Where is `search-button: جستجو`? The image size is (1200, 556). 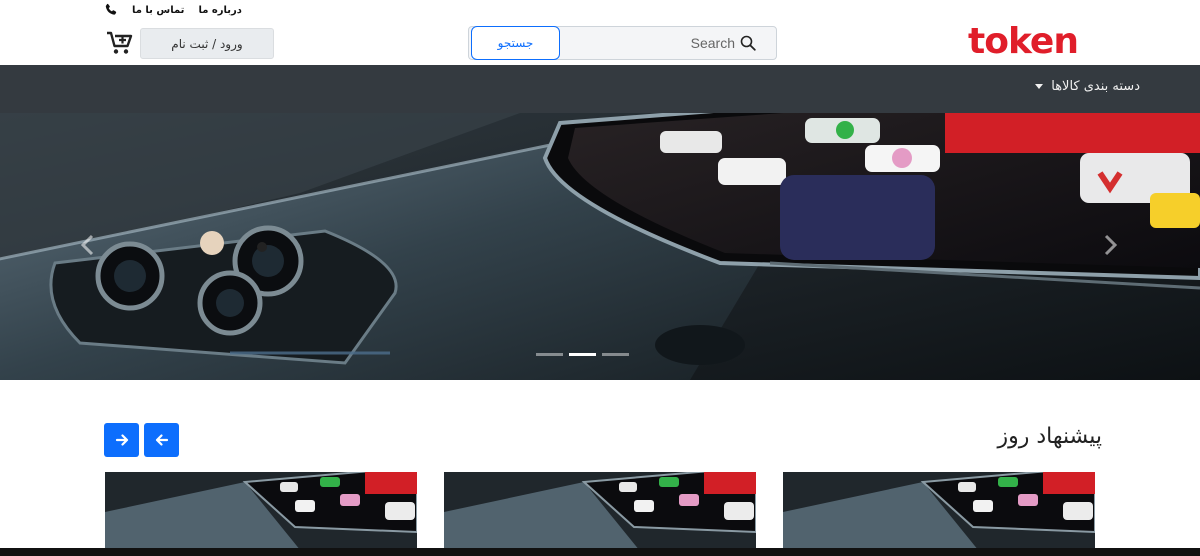
search-button: جستجو is located at coordinates (515, 43).